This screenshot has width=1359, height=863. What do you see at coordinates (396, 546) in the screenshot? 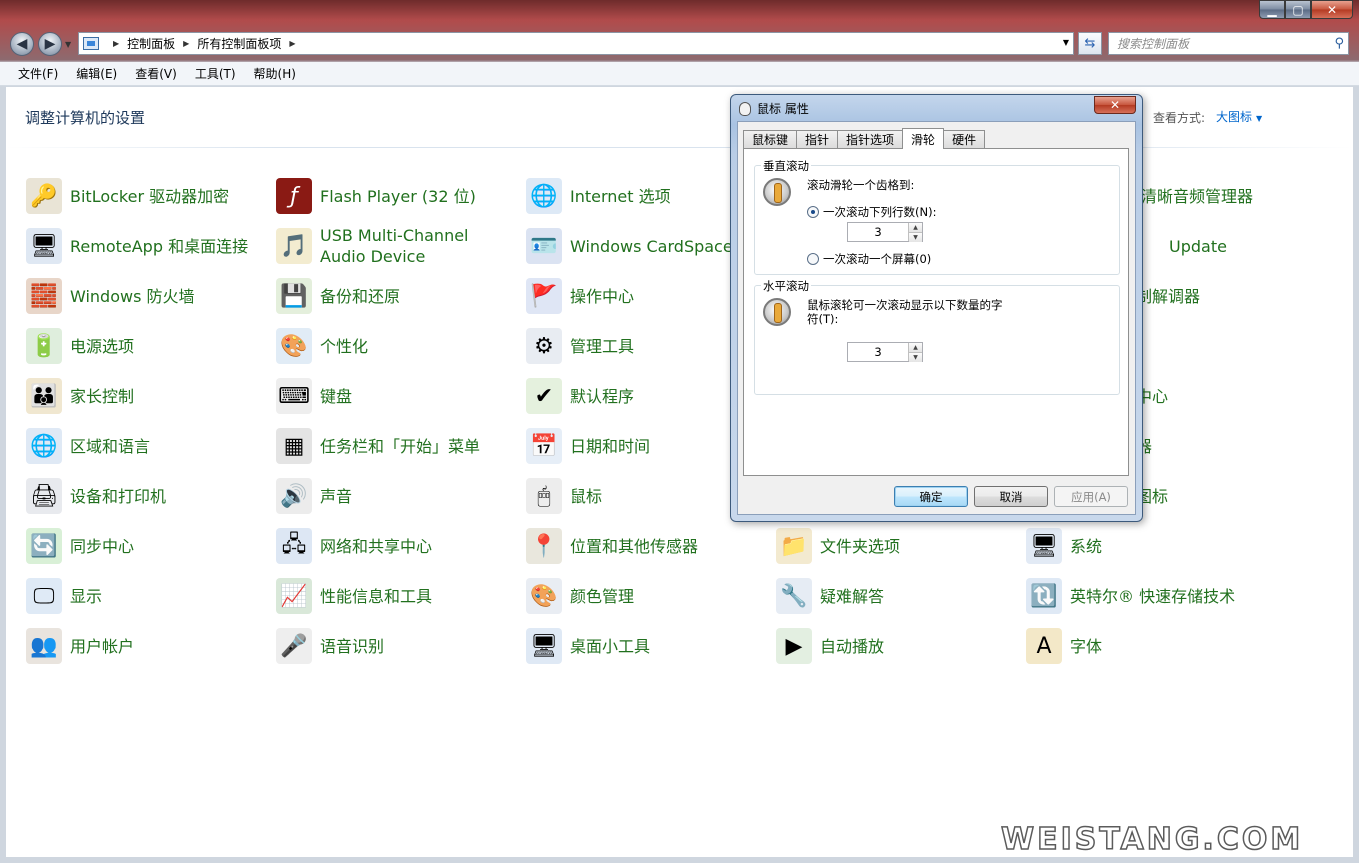
I see `cp-item: 🖧 网络和共享中心` at bounding box center [396, 546].